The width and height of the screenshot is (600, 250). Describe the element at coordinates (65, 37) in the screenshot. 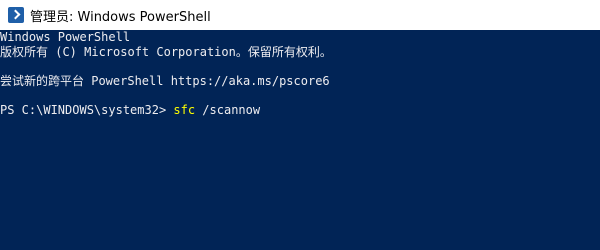

I see `console-line: Windows PowerShell` at that location.